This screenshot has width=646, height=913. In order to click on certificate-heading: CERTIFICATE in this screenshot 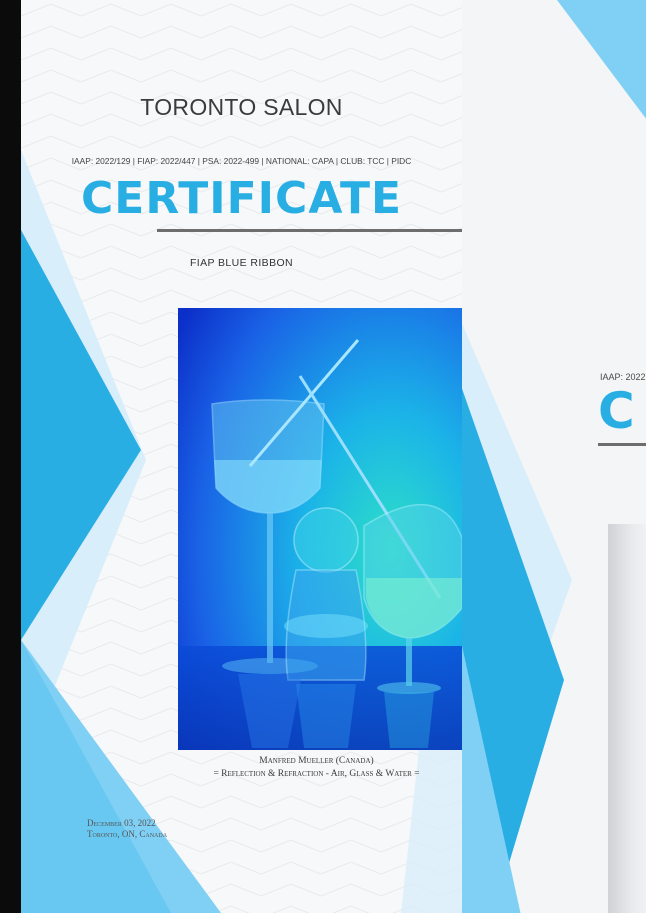, I will do `click(241, 198)`.